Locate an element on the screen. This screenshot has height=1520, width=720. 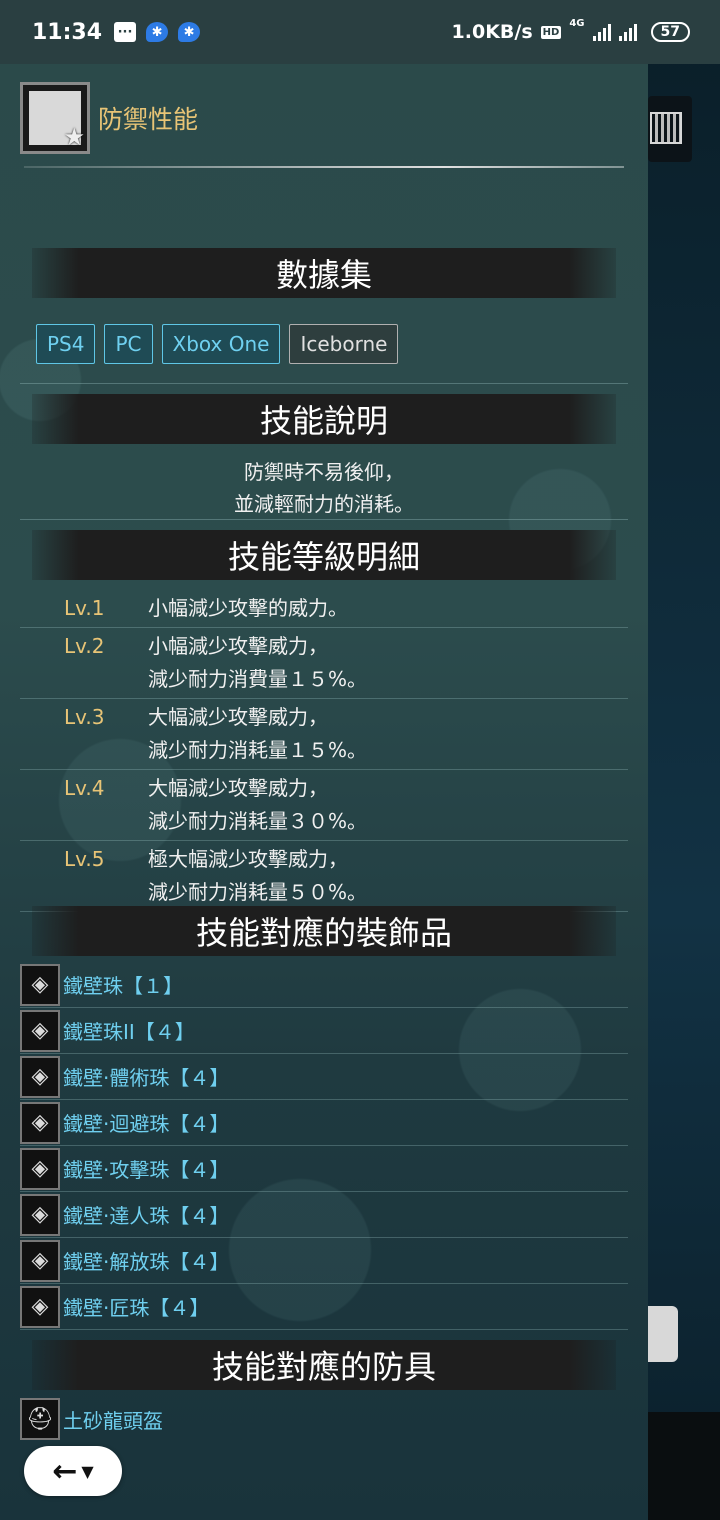
message-icon: ··· is located at coordinates (125, 32).